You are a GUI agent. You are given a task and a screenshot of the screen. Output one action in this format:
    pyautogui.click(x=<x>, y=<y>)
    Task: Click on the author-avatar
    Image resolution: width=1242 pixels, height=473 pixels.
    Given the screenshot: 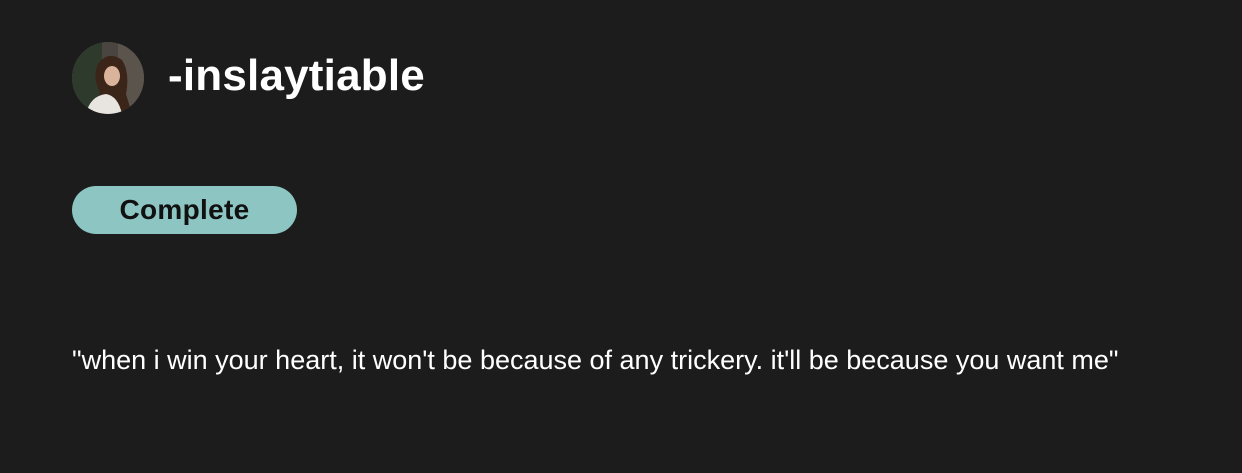 What is the action you would take?
    pyautogui.click(x=108, y=78)
    